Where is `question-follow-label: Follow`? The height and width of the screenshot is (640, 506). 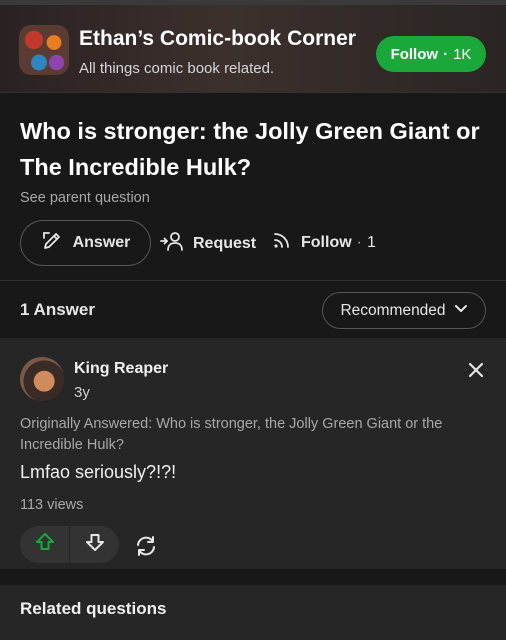
question-follow-label: Follow is located at coordinates (326, 242).